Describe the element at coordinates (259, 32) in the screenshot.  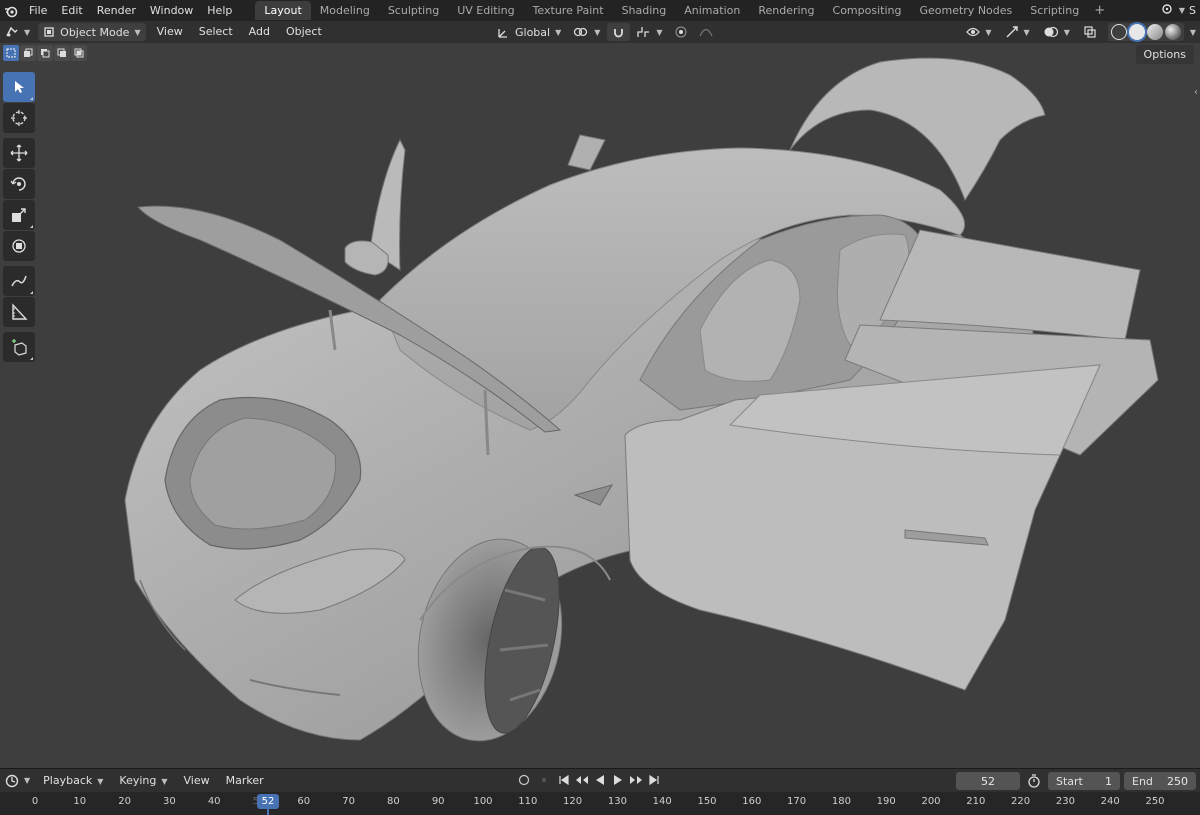
I see `menu-add: Add` at that location.